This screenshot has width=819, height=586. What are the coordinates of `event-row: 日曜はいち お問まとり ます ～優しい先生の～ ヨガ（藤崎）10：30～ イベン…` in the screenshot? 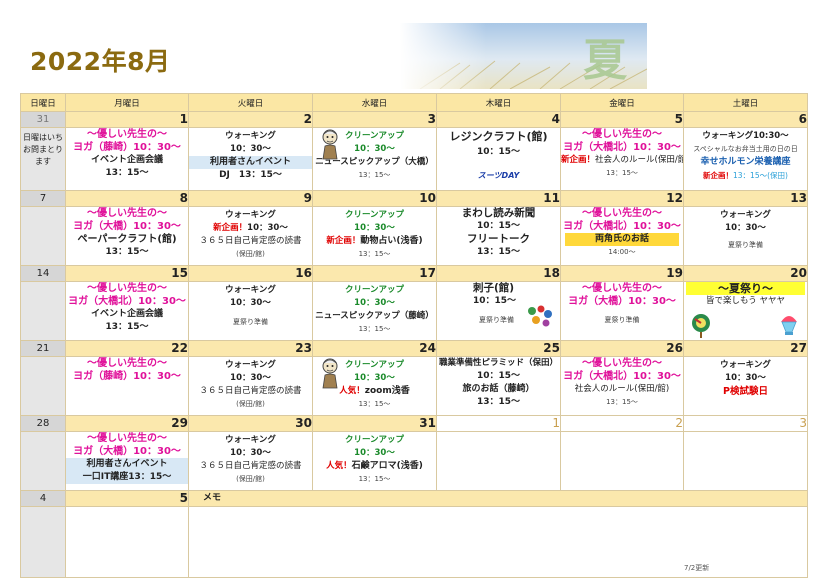 It's located at (414, 159).